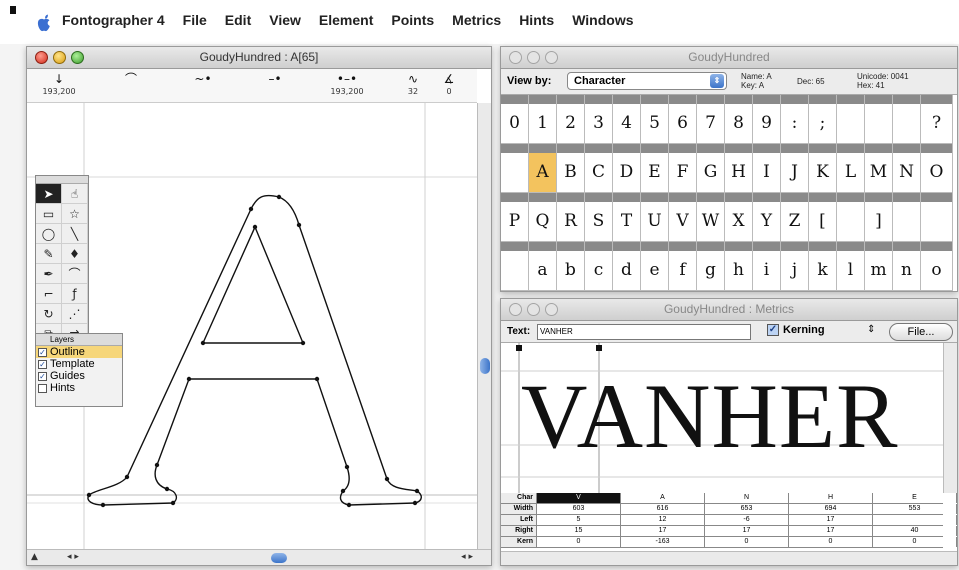  Describe the element at coordinates (655, 168) in the screenshot. I see `character-cell: E` at that location.